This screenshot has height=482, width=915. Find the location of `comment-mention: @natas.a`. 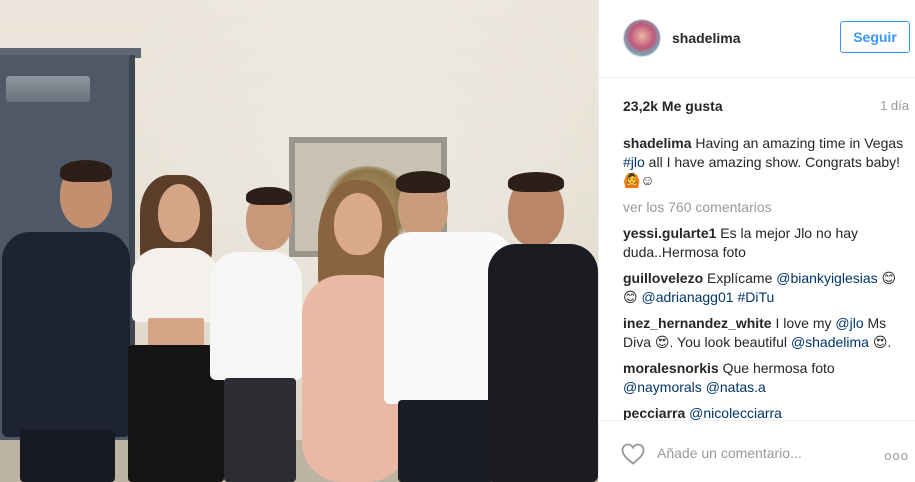

comment-mention: @natas.a is located at coordinates (736, 387).